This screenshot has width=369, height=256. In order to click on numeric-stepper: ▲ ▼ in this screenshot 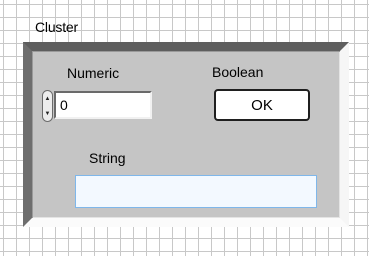, I will do `click(47, 106)`.